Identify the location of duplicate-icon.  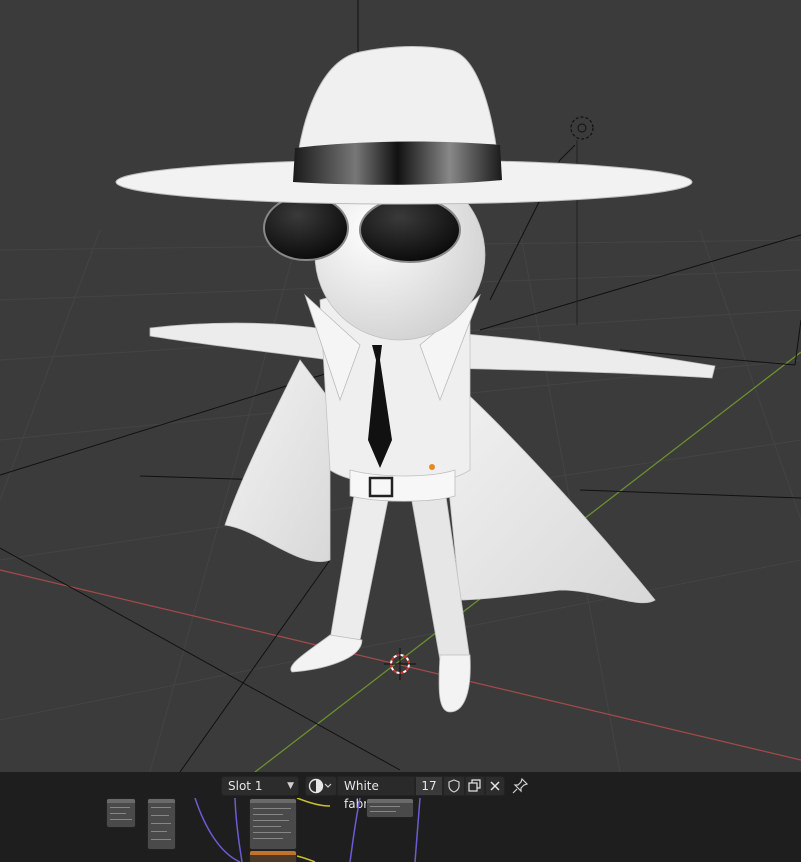
(474, 785).